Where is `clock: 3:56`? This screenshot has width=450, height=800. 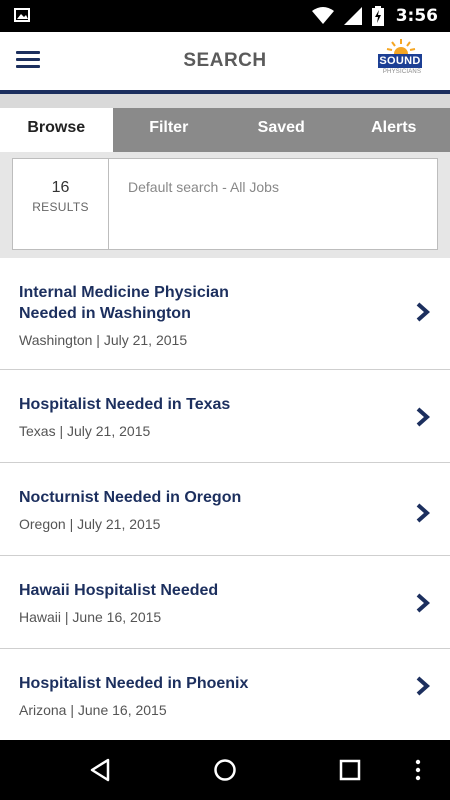 clock: 3:56 is located at coordinates (416, 16).